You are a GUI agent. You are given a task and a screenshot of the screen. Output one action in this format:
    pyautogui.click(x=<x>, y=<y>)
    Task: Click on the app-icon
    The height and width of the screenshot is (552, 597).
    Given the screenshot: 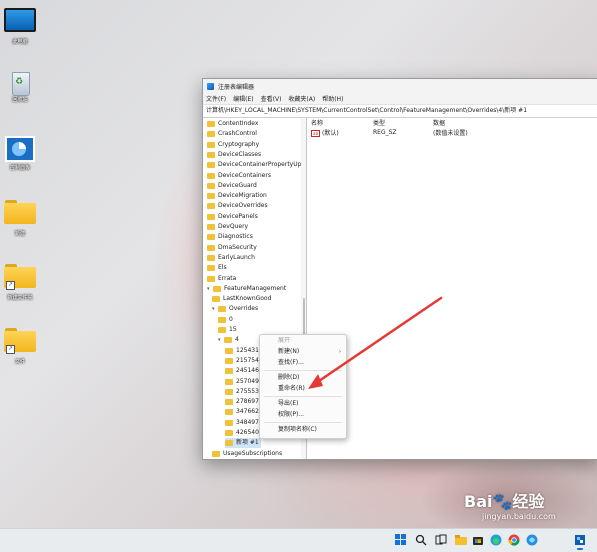 What is the action you would take?
    pyautogui.click(x=532, y=540)
    